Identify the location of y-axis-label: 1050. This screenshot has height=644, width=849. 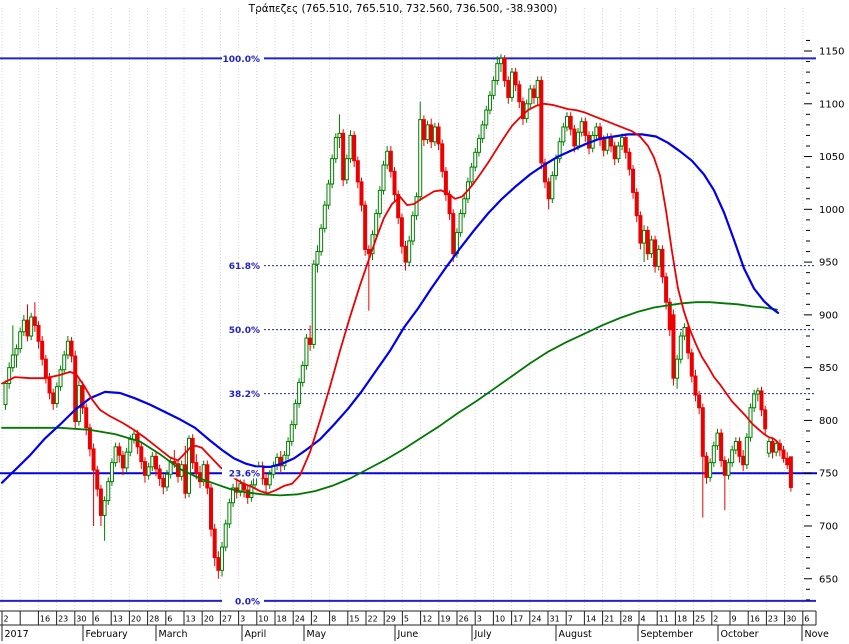
(831, 157).